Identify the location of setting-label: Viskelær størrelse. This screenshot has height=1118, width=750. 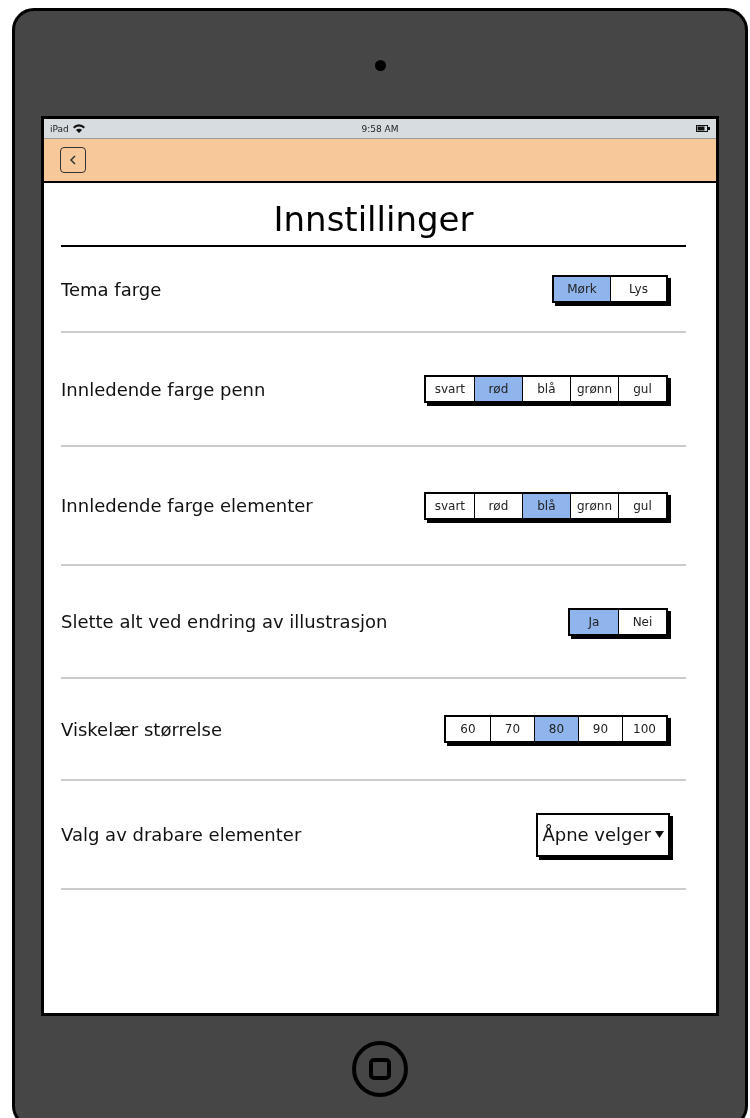
(141, 729).